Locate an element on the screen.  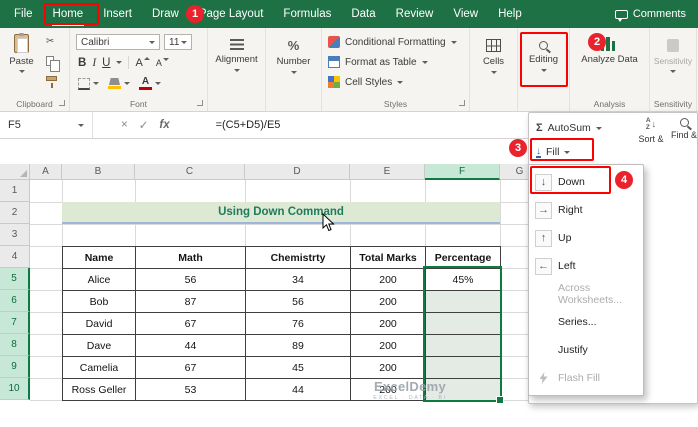
clipboard-dialog-launcher-icon is located at coordinates (62, 103).